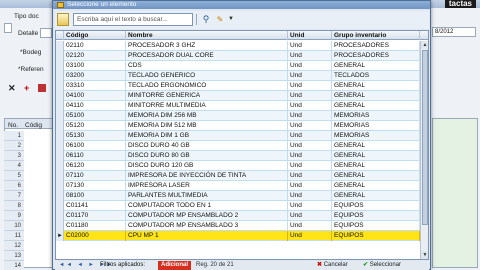 The width and height of the screenshot is (480, 270). What do you see at coordinates (95, 116) in the screenshot?
I see `cell-code: 05100` at bounding box center [95, 116].